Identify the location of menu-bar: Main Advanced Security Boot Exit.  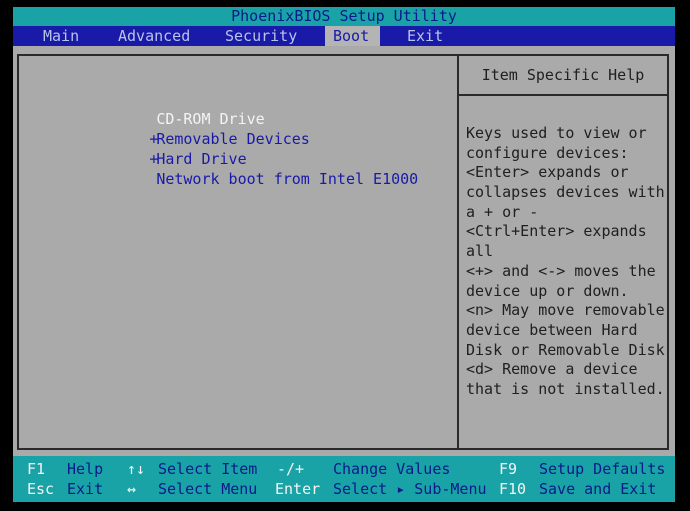
(344, 36).